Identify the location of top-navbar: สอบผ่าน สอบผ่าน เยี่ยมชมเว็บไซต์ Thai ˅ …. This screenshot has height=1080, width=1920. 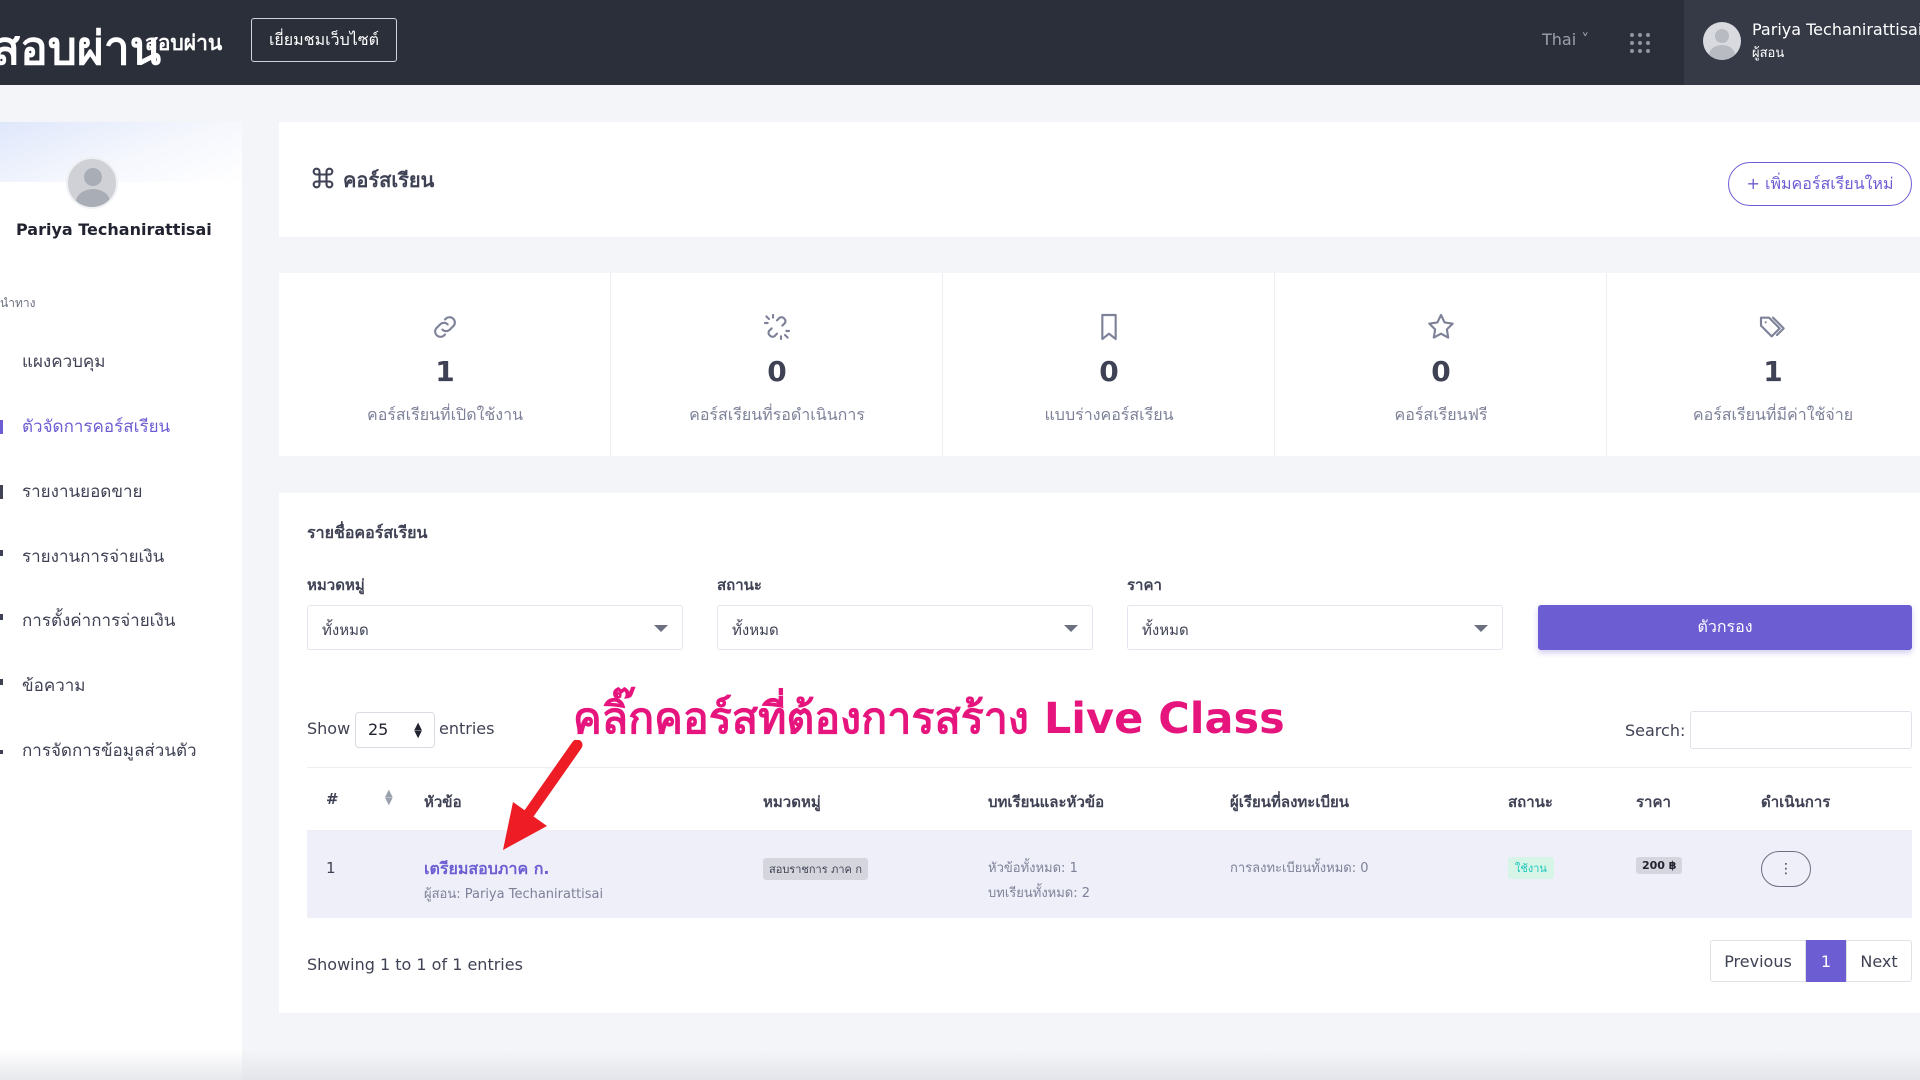
(960, 42).